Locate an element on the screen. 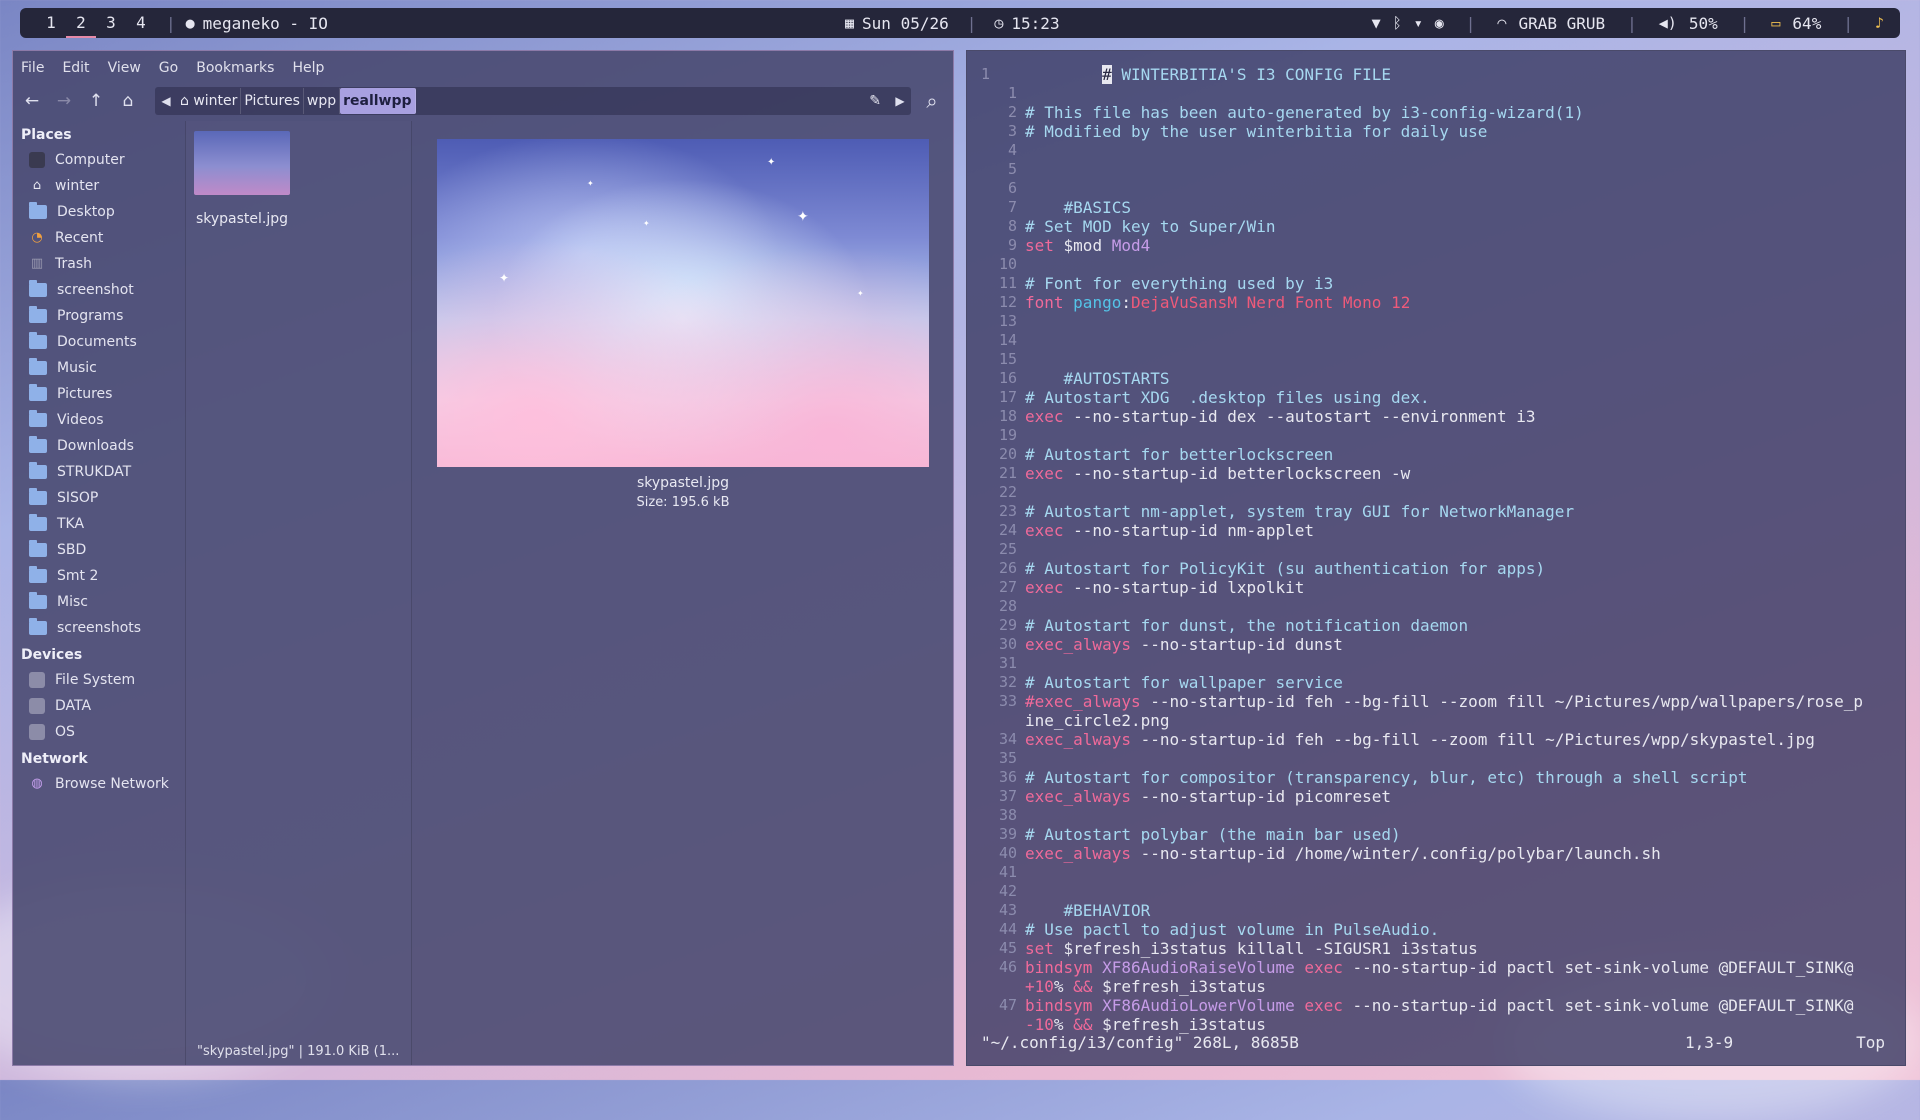 This screenshot has height=1120, width=1920. workspace-3: 3 is located at coordinates (111, 23).